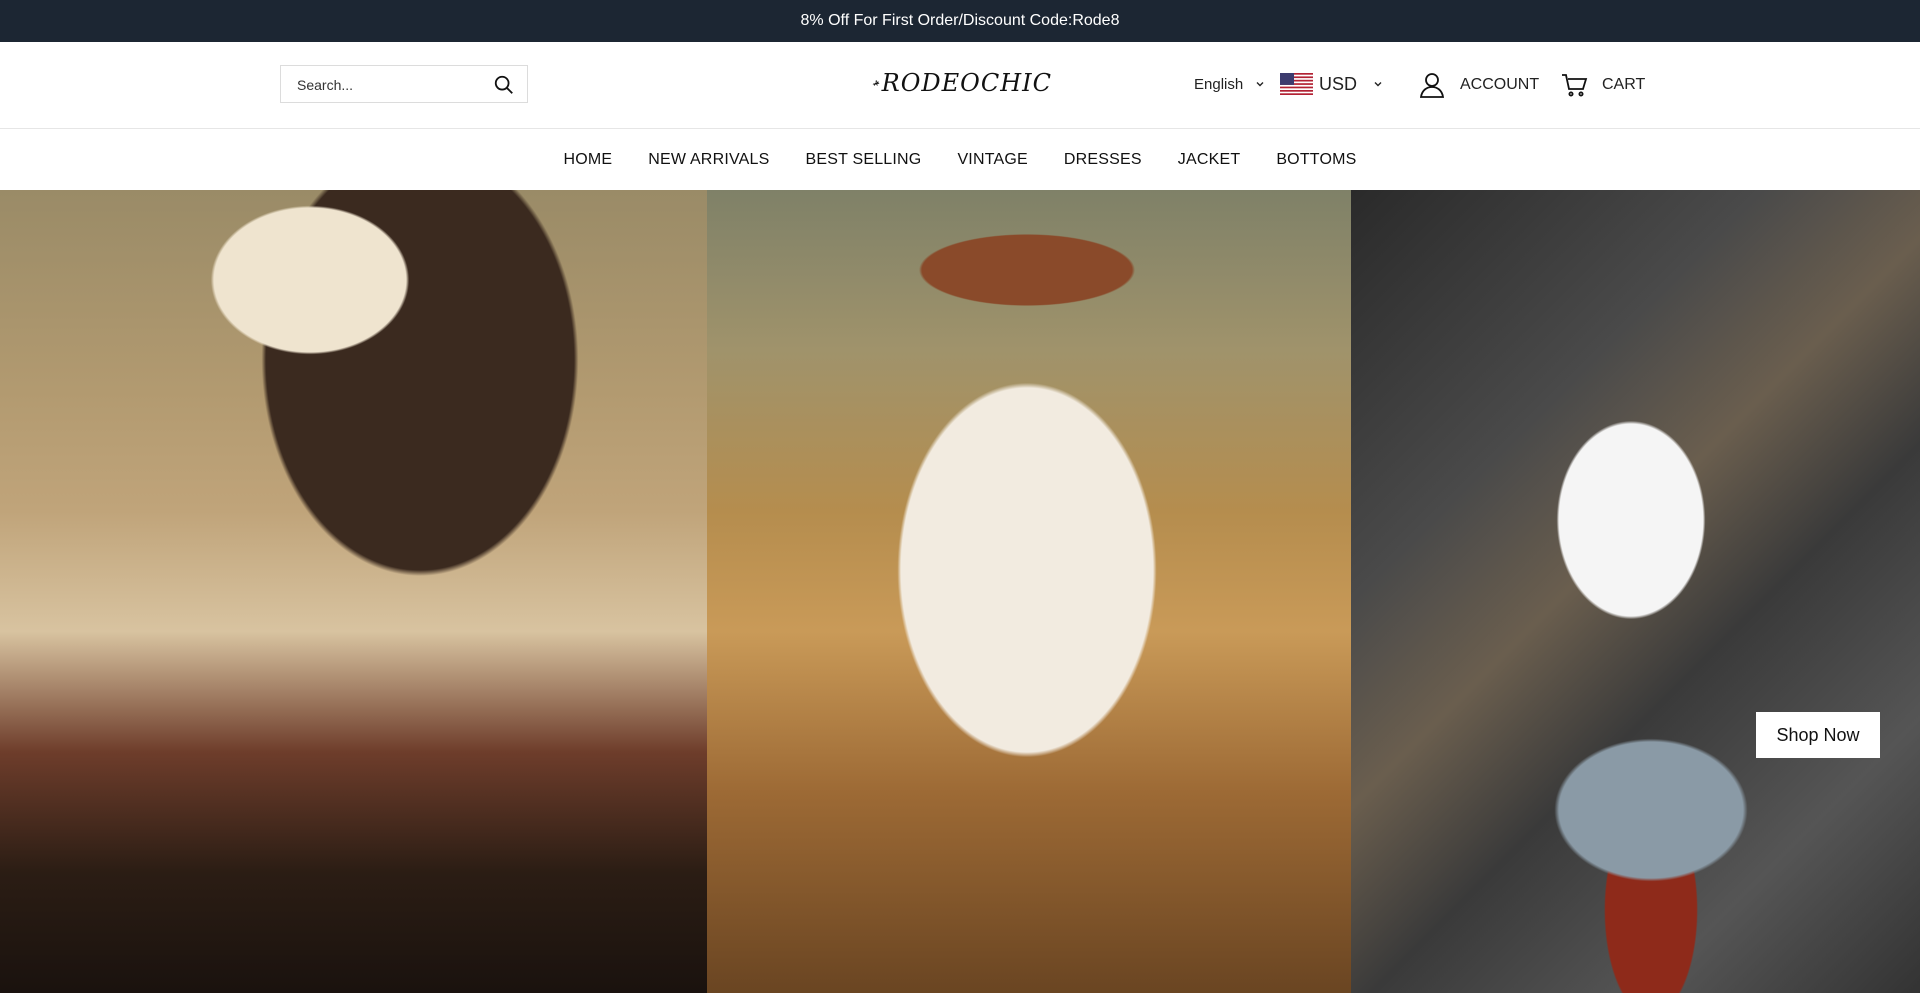 The width and height of the screenshot is (1920, 993). What do you see at coordinates (1296, 84) in the screenshot?
I see `us-flag-icon` at bounding box center [1296, 84].